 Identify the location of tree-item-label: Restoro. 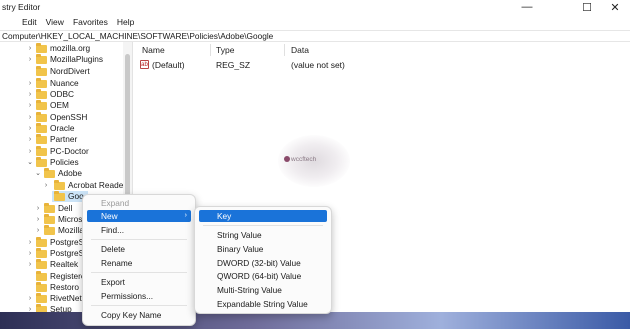
(65, 287).